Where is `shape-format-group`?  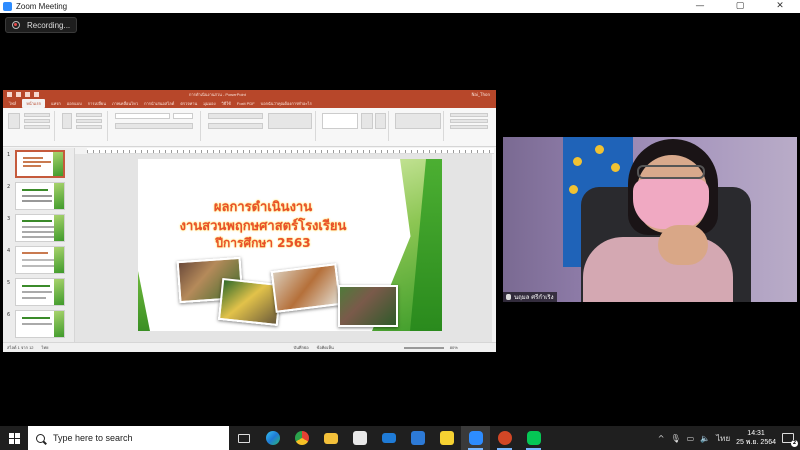
shape-format-group is located at coordinates (418, 126).